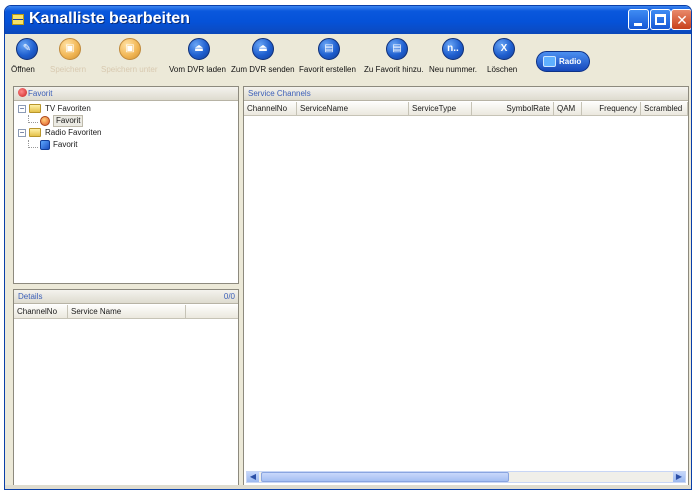 The image size is (694, 493). I want to click on tree-item-tv-favorit: Favorit, so click(130, 121).